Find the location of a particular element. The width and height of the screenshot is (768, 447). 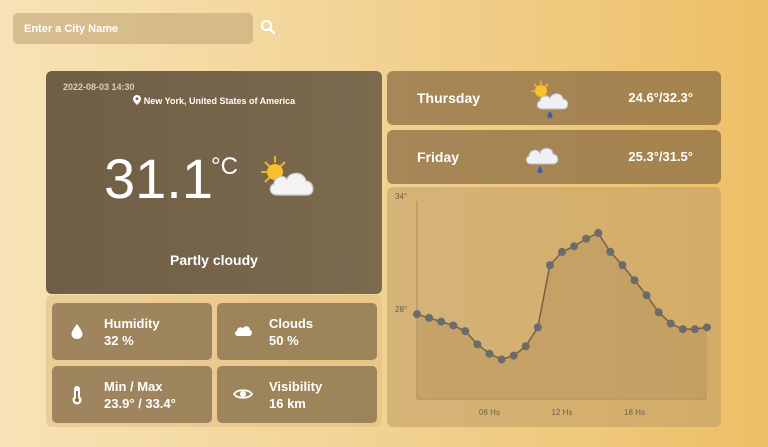

temperature-unit: °C is located at coordinates (224, 166).